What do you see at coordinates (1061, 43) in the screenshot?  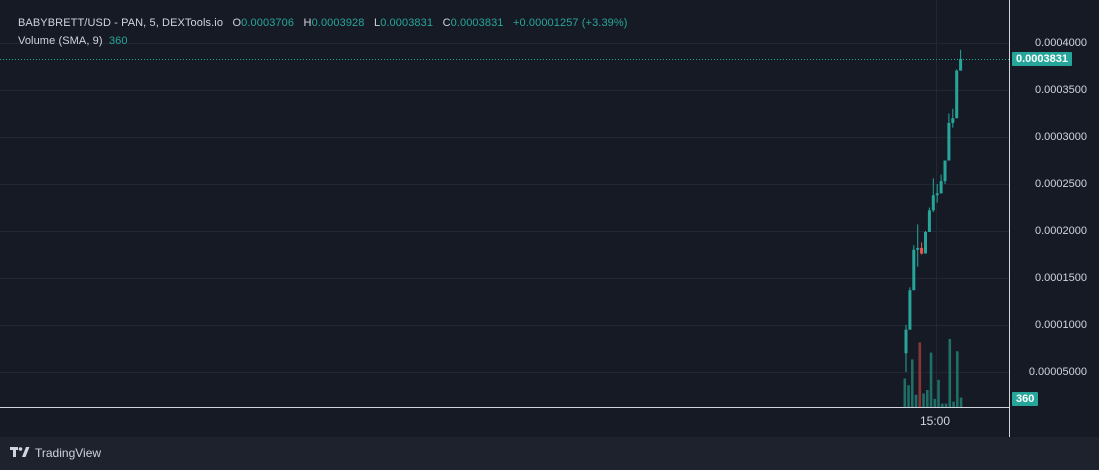 I see `price-tick: 0.0004000` at bounding box center [1061, 43].